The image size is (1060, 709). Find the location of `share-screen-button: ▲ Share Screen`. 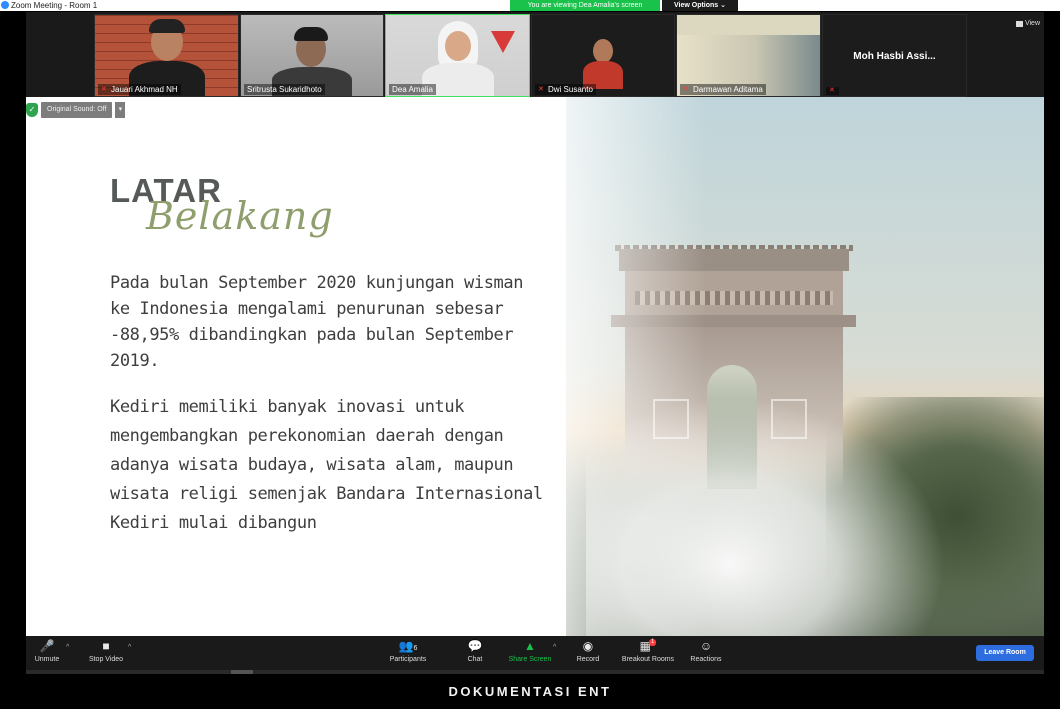

share-screen-button: ▲ Share Screen is located at coordinates (530, 651).